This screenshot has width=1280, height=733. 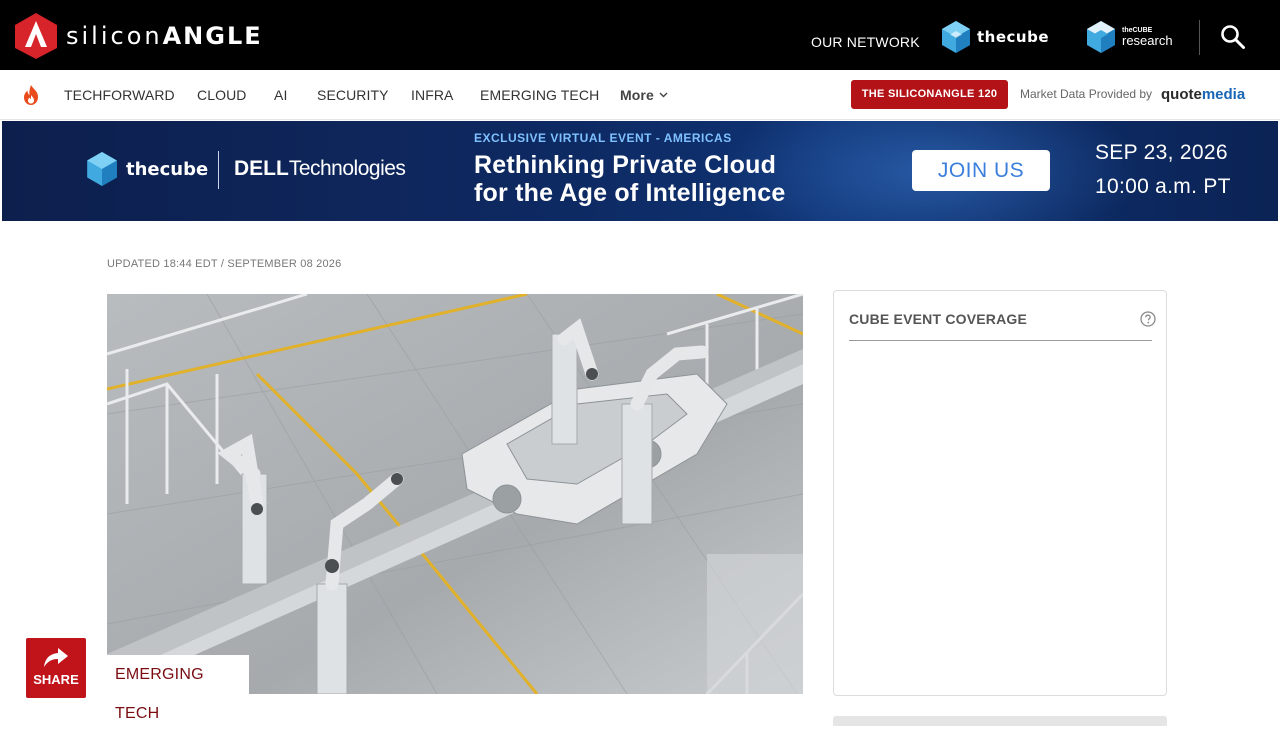 What do you see at coordinates (224, 264) in the screenshot?
I see `article-updated-timestamp: UPDATED 18:44 EDT / SEPTEMBER 08 2026` at bounding box center [224, 264].